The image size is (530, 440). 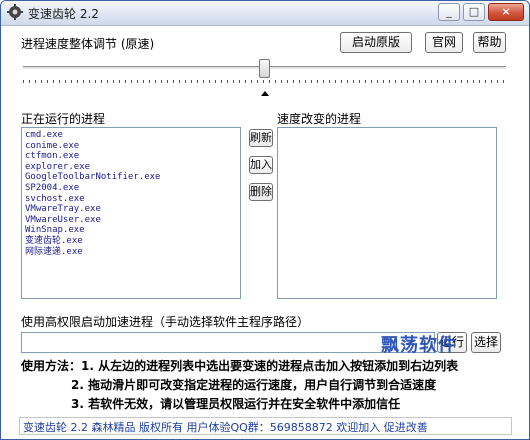 What do you see at coordinates (63, 119) in the screenshot?
I see `running-processes-label: 正在运行的进程` at bounding box center [63, 119].